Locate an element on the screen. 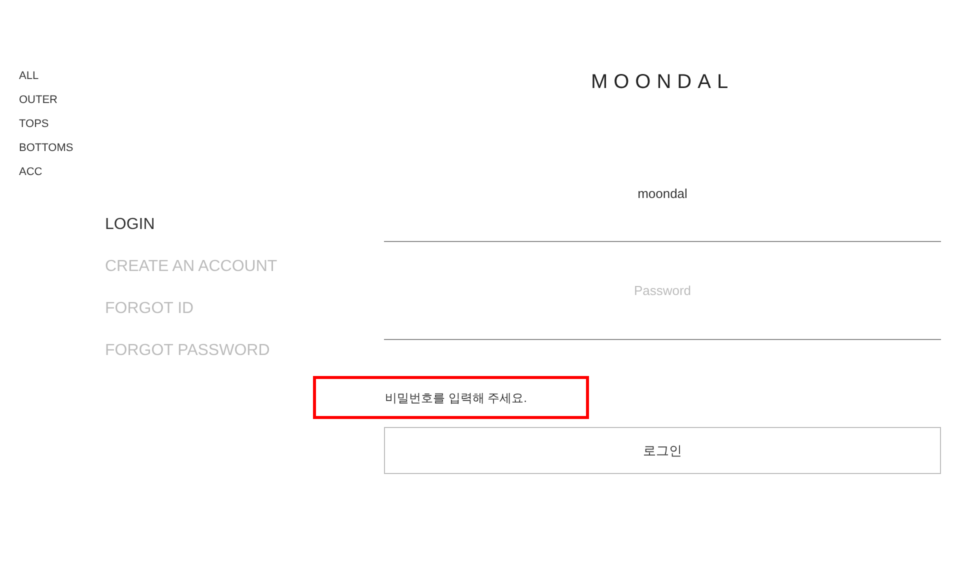 Image resolution: width=960 pixels, height=583 pixels. username-field: moondal is located at coordinates (662, 203).